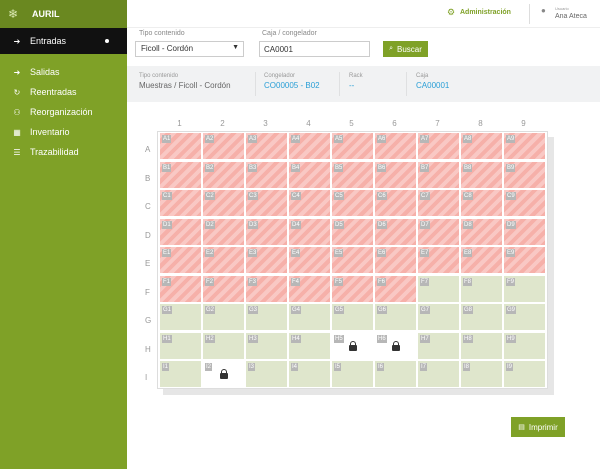 The width and height of the screenshot is (600, 469). I want to click on cell-id: D4, so click(296, 224).